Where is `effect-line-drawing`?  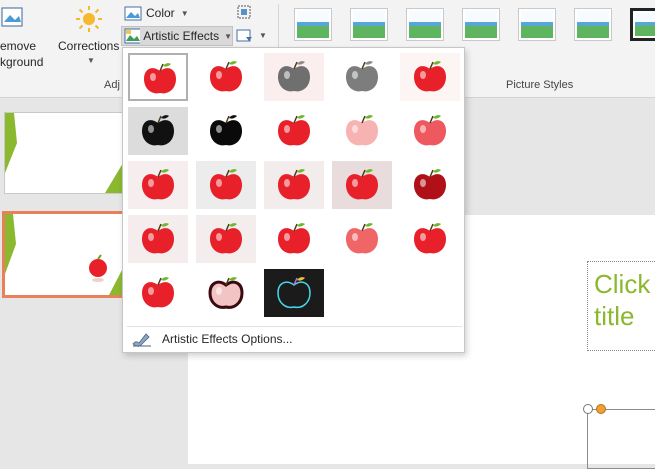 effect-line-drawing is located at coordinates (430, 77).